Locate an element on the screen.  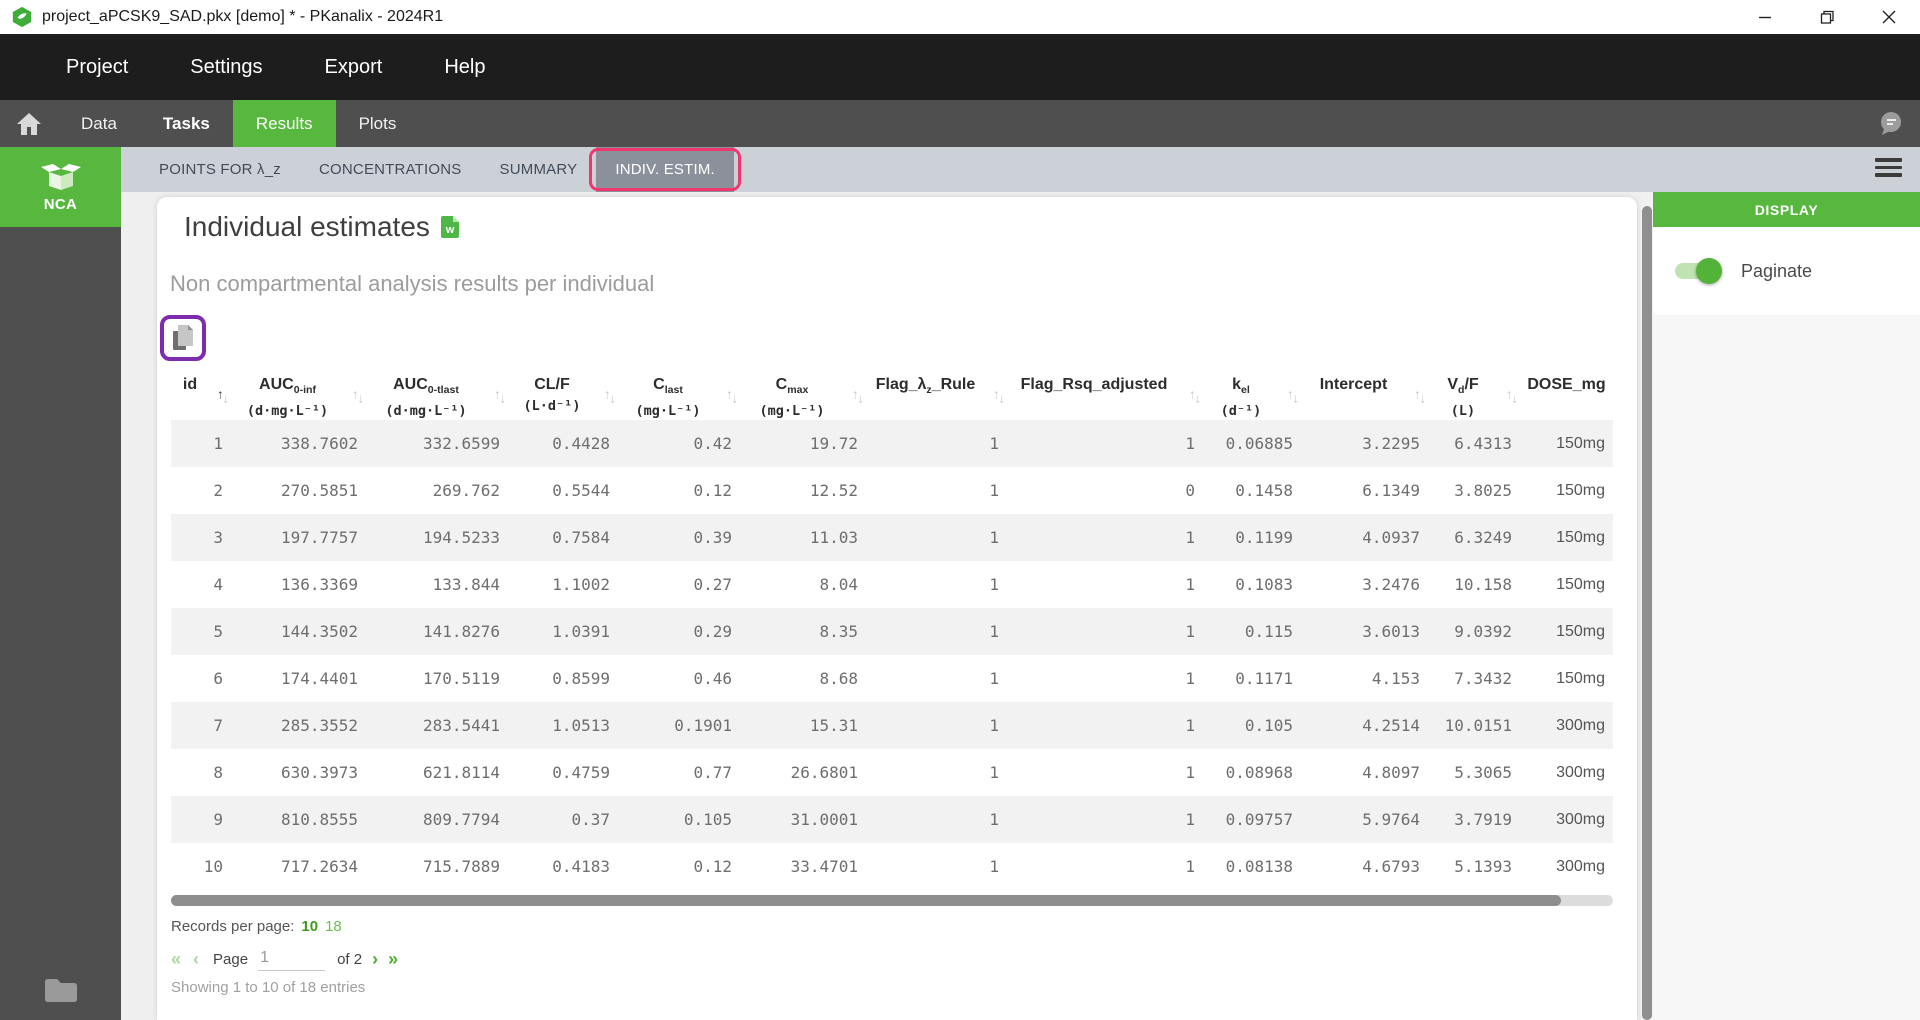
v-scrollbar is located at coordinates (1647, 606).